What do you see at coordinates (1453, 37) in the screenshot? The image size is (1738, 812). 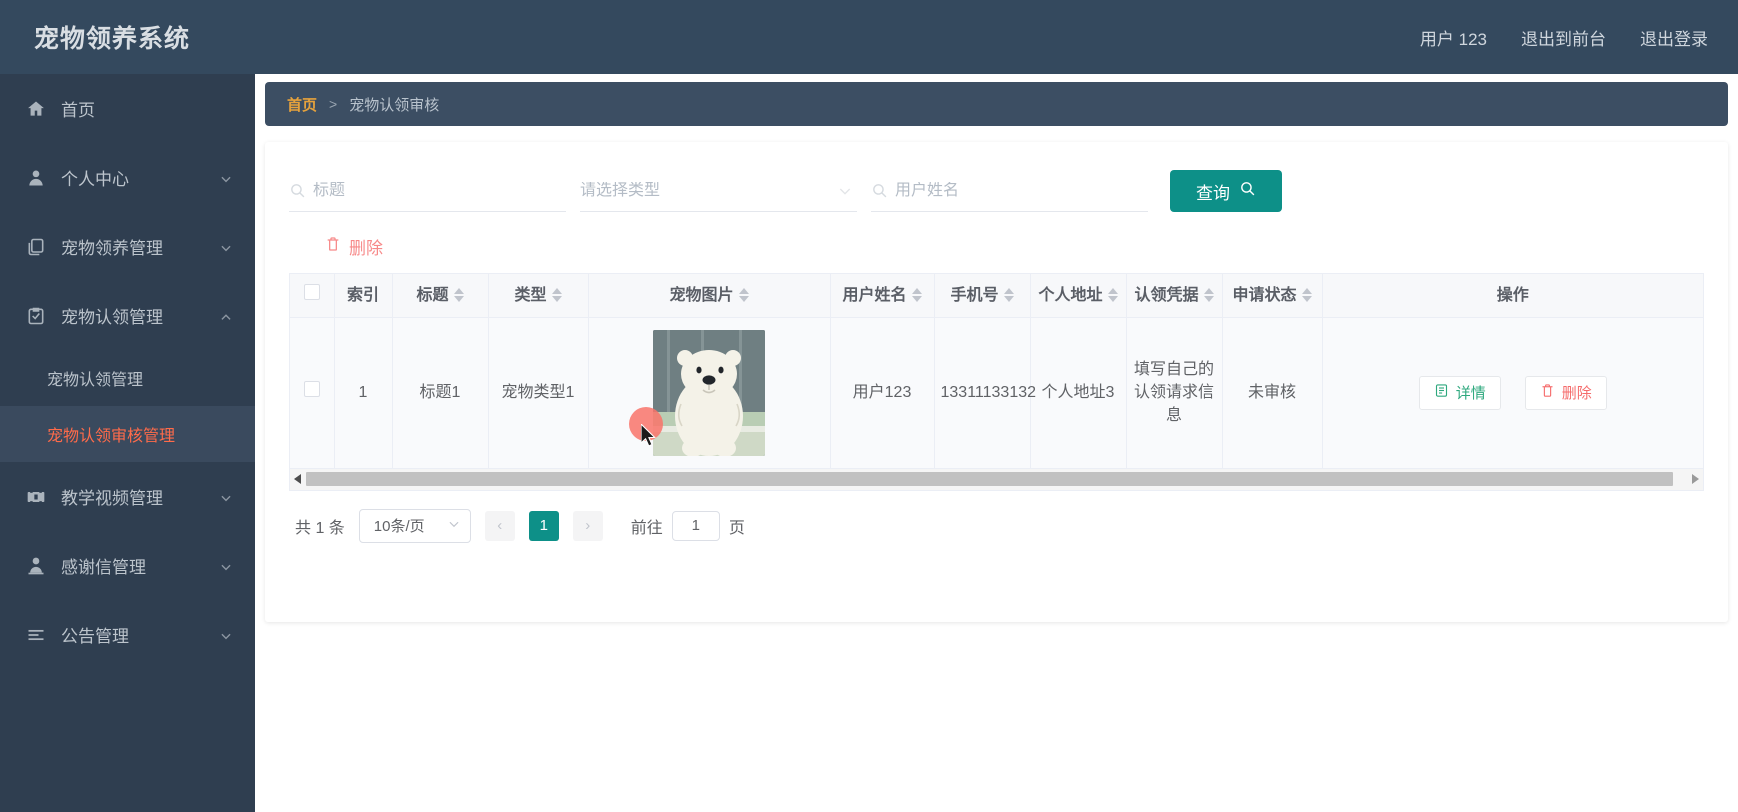 I see `user-label: 用户 123` at bounding box center [1453, 37].